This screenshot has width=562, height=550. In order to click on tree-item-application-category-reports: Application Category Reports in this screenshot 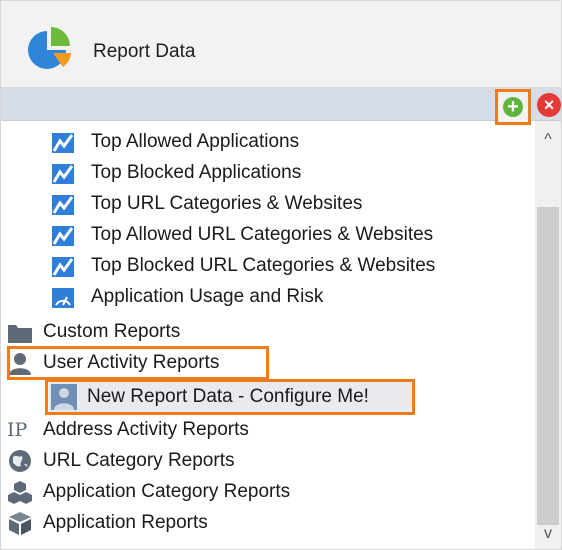, I will do `click(148, 492)`.